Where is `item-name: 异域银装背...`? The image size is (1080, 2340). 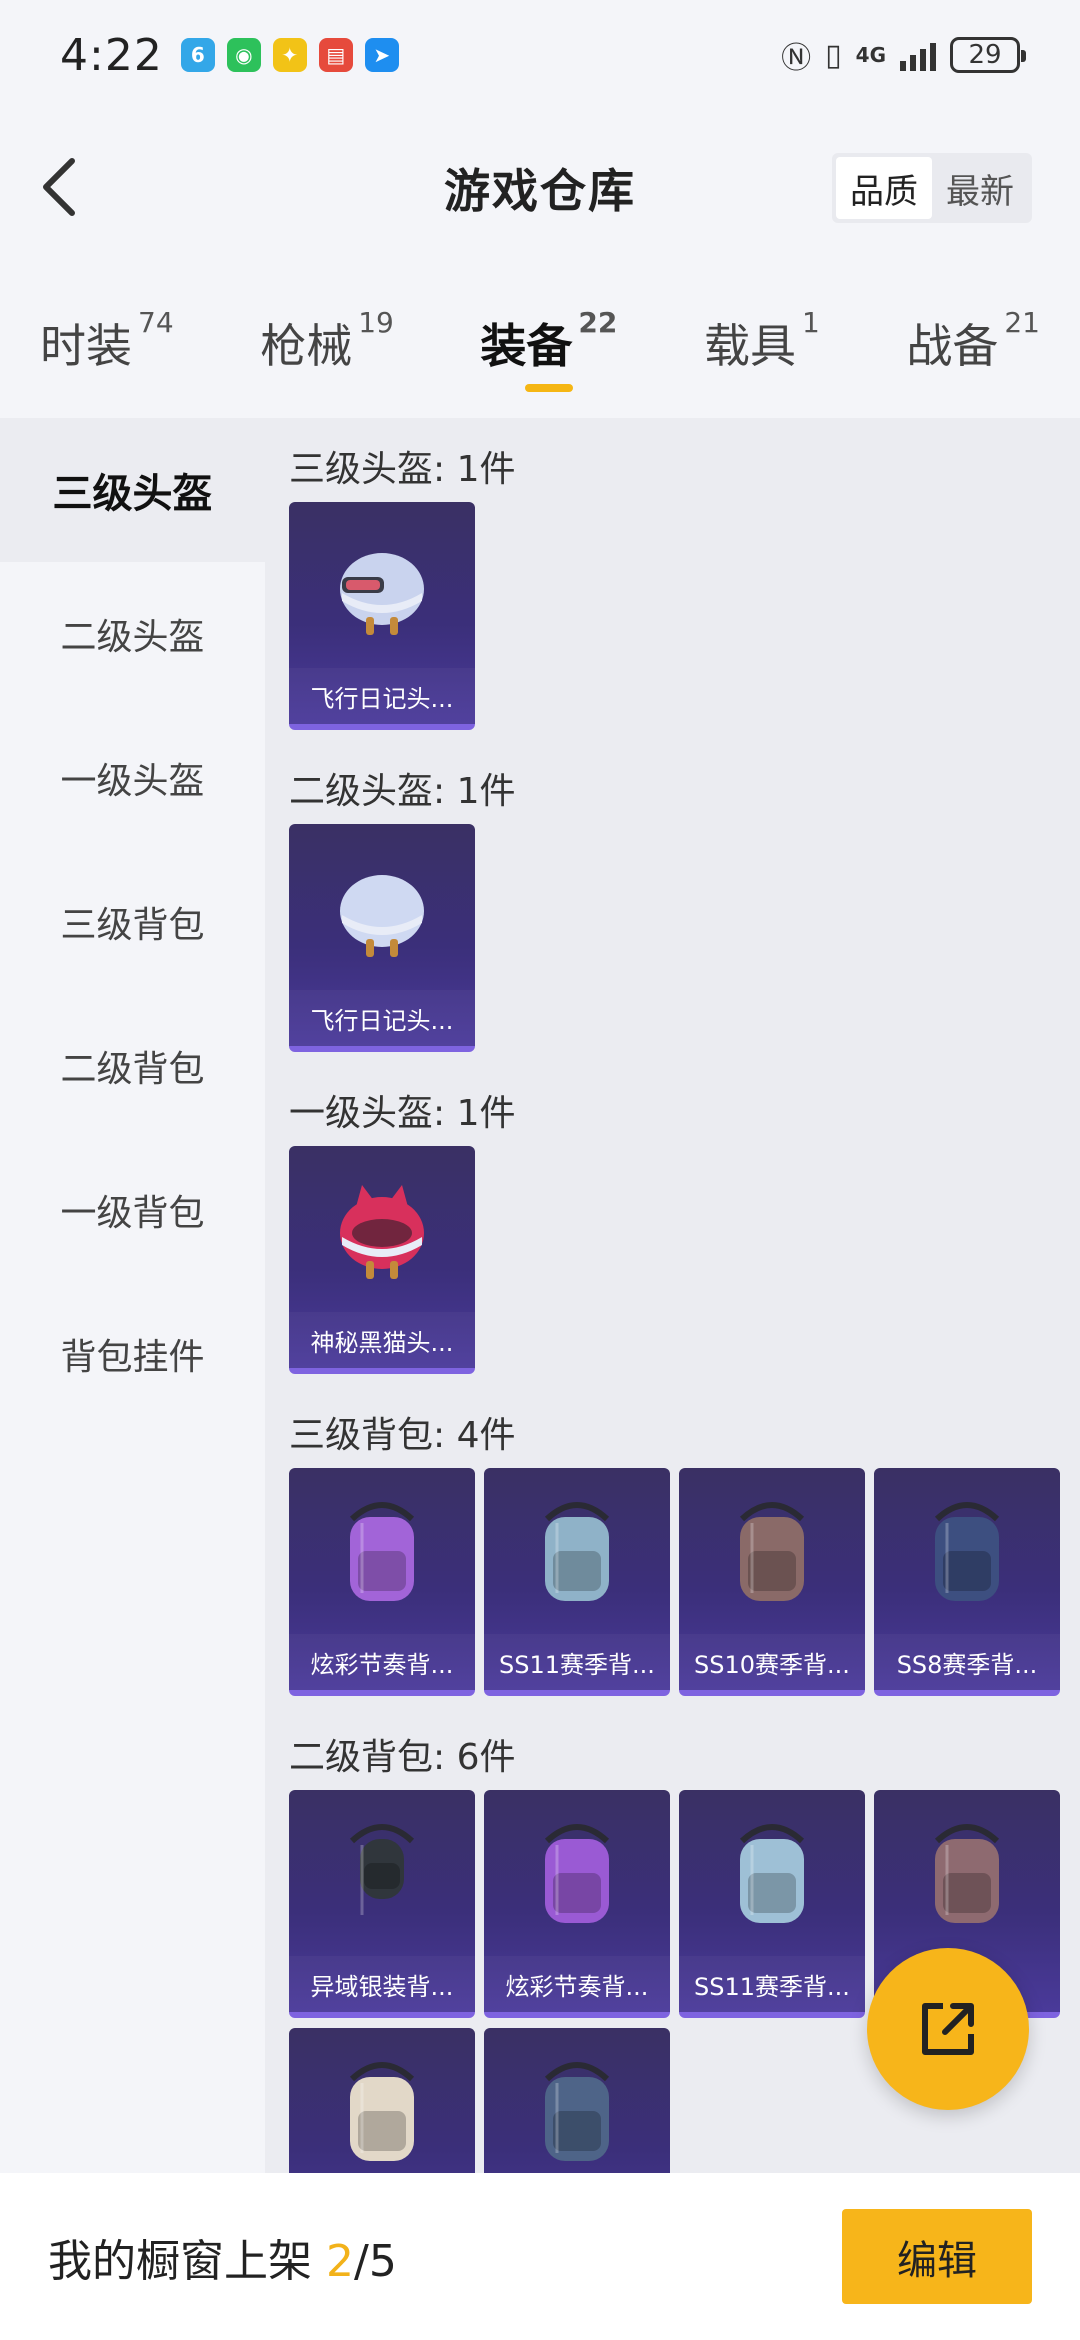 item-name: 异域银装背... is located at coordinates (382, 1984).